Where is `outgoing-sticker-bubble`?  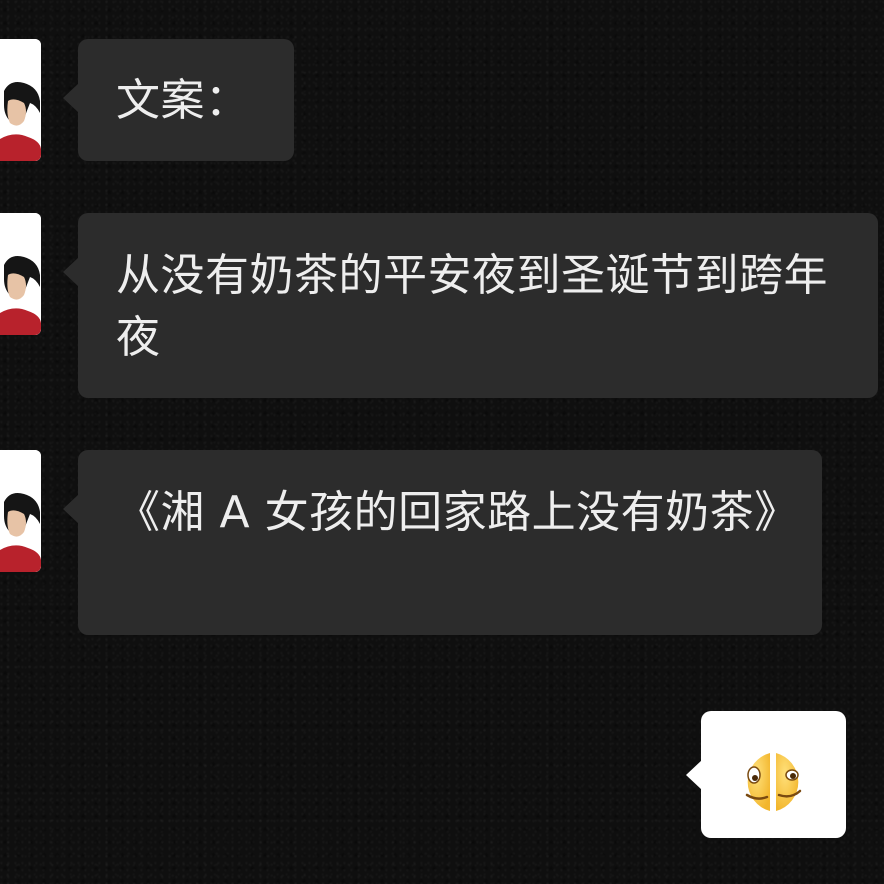
outgoing-sticker-bubble is located at coordinates (766, 774).